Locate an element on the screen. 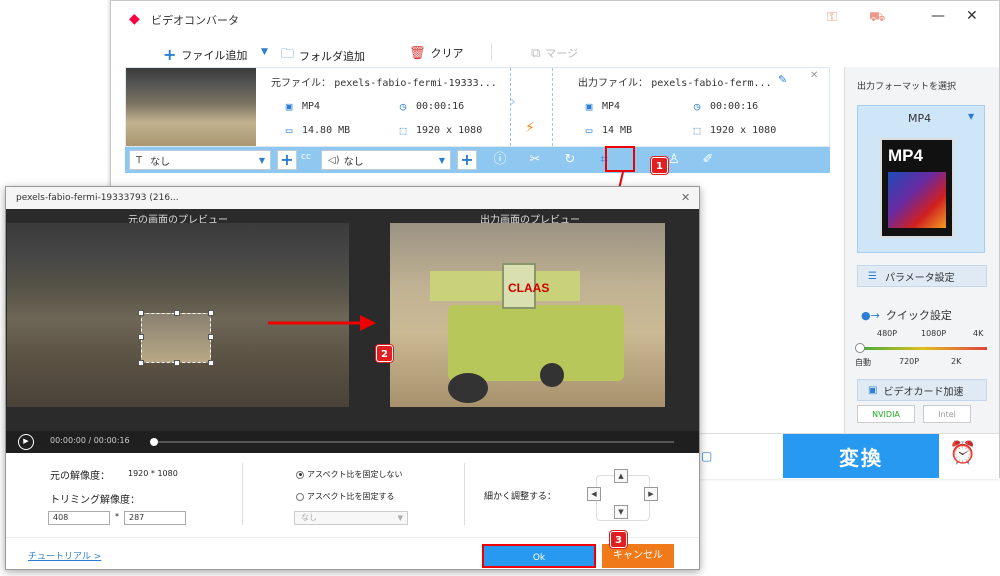  nudge-down-button: ▼ is located at coordinates (621, 512).